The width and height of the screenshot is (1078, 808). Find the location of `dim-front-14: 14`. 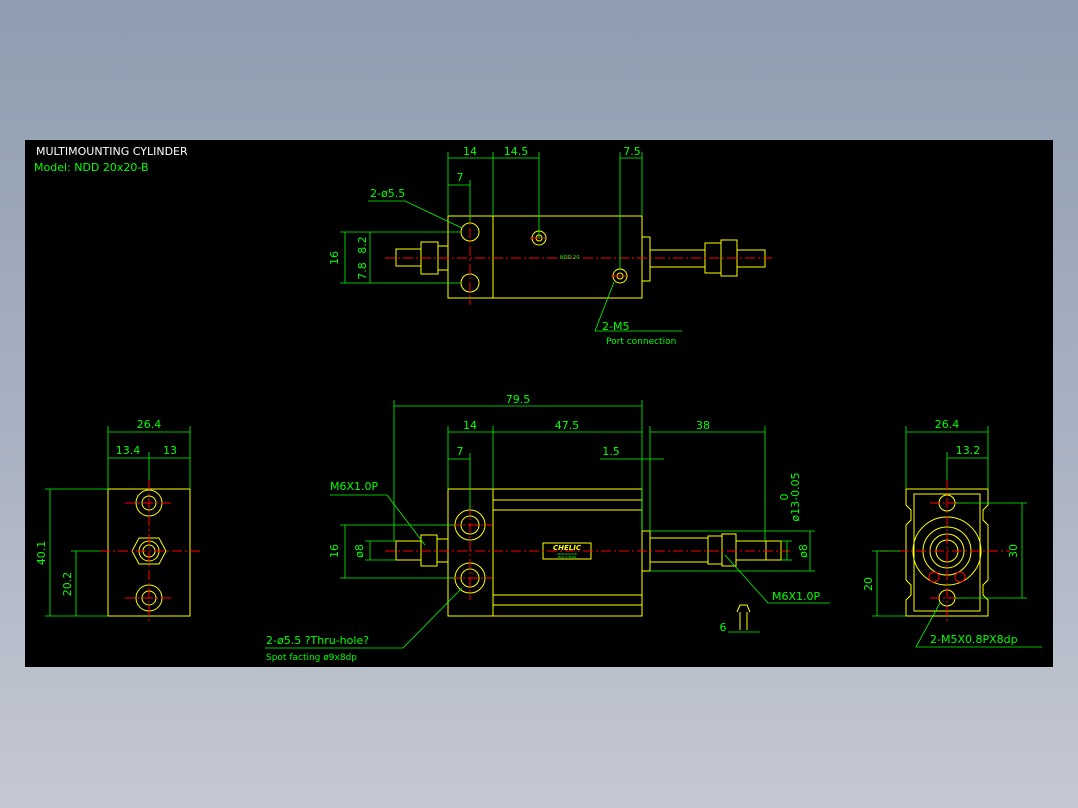

dim-front-14: 14 is located at coordinates (470, 425).